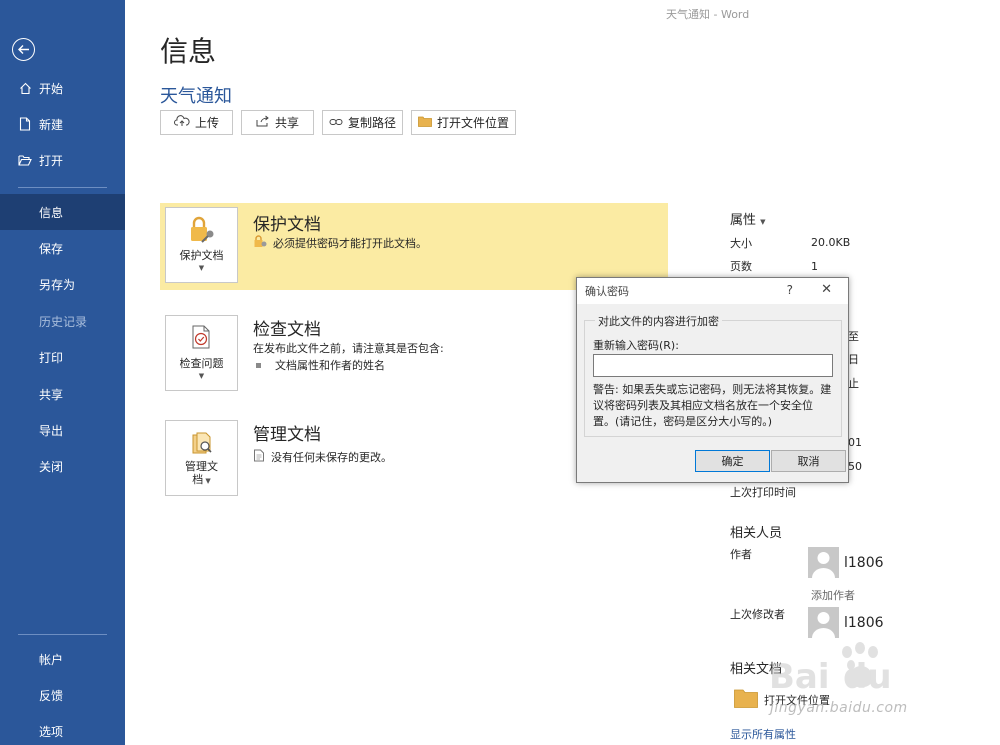 Image resolution: width=1000 pixels, height=745 pixels. Describe the element at coordinates (258, 365) in the screenshot. I see `bullet-icon` at that location.